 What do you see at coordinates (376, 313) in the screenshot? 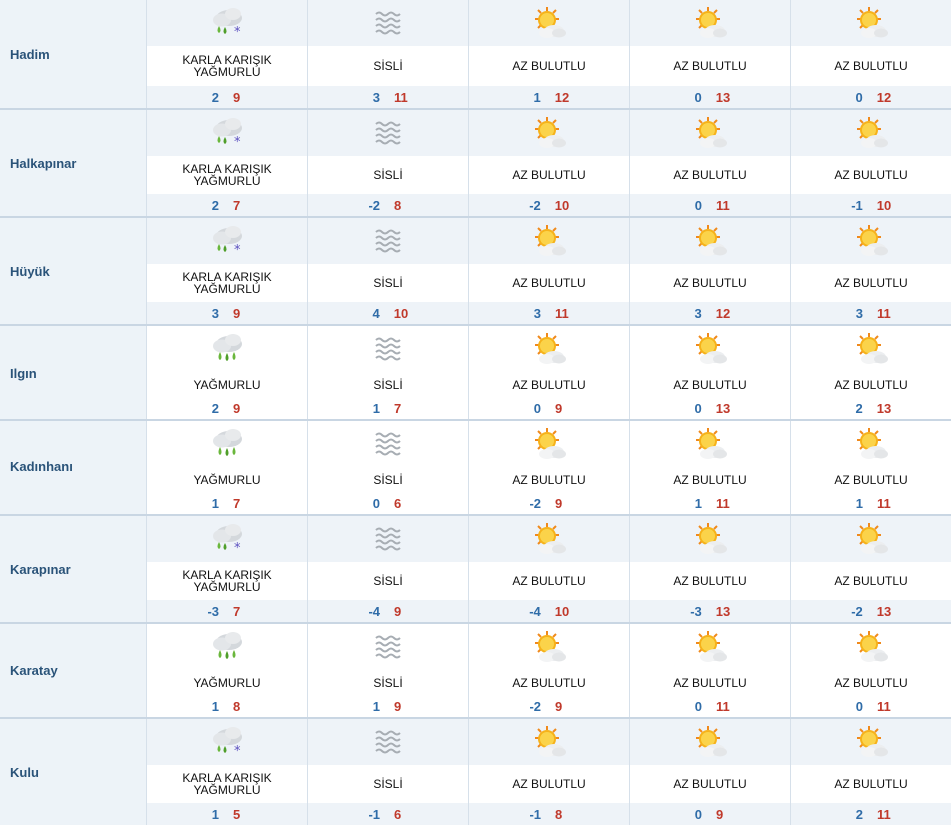
I see `min-temperature: 4` at bounding box center [376, 313].